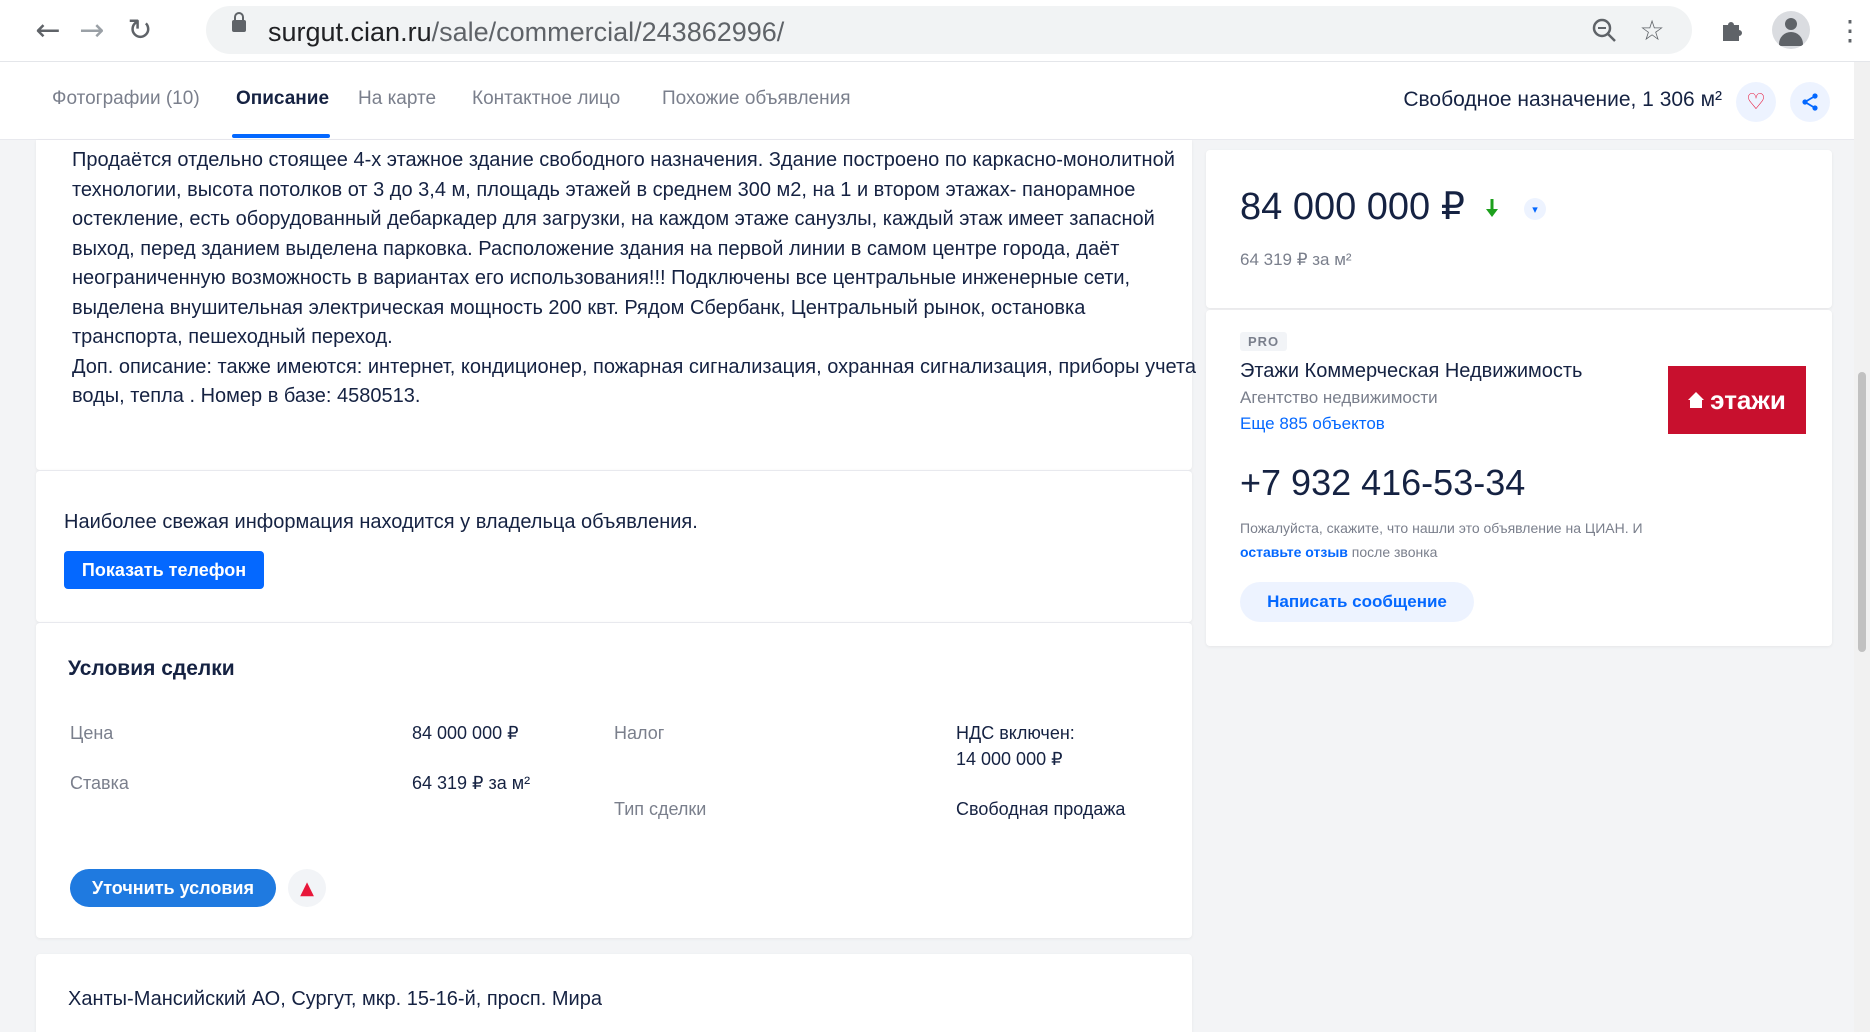 This screenshot has width=1870, height=1032. What do you see at coordinates (465, 733) in the screenshot?
I see `deal-price-value: 84 000 000 ₽` at bounding box center [465, 733].